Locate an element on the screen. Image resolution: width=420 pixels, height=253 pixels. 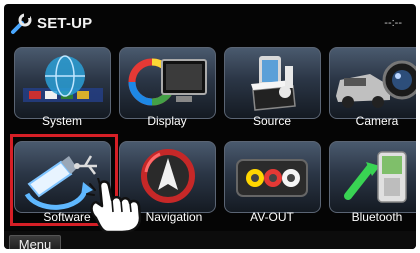
monitor-colorwheel-icon is located at coordinates (167, 82).